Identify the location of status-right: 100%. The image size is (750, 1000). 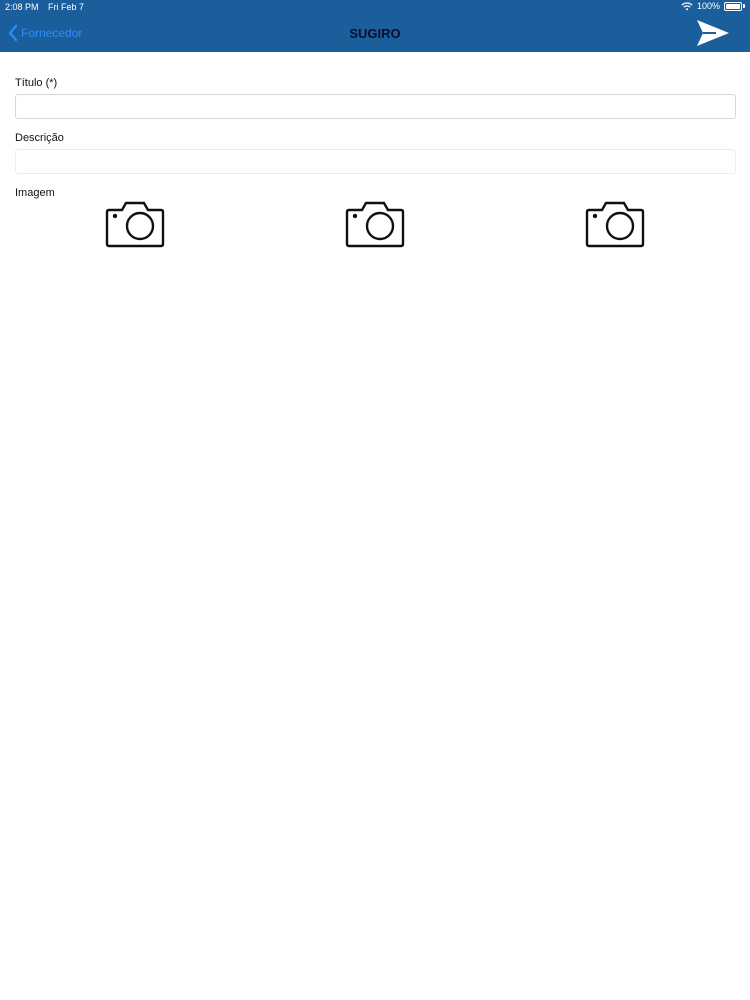
(713, 6).